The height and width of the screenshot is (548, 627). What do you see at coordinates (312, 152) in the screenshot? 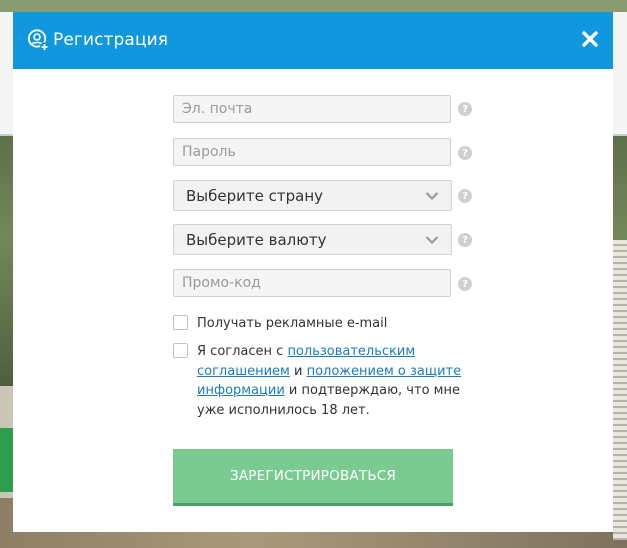
I see `password-input` at bounding box center [312, 152].